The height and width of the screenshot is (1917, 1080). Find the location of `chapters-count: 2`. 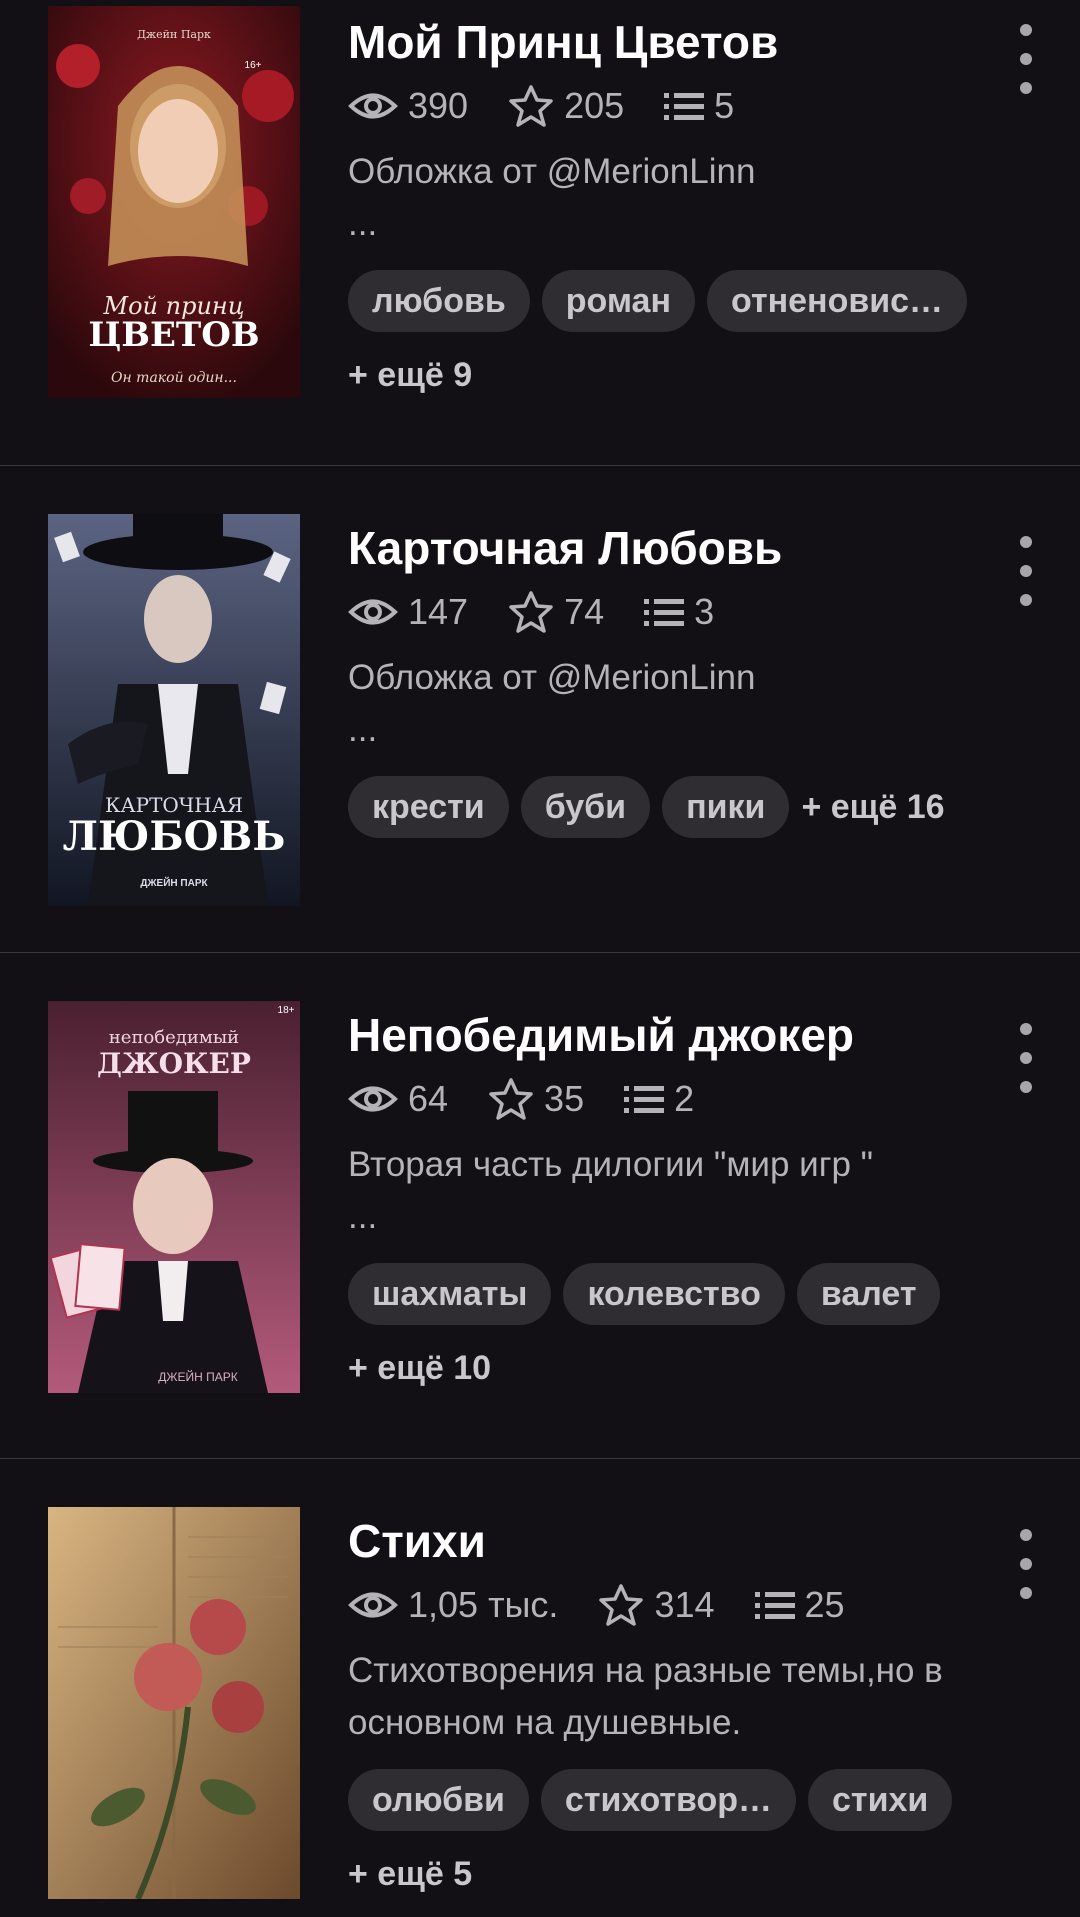

chapters-count: 2 is located at coordinates (684, 1098).